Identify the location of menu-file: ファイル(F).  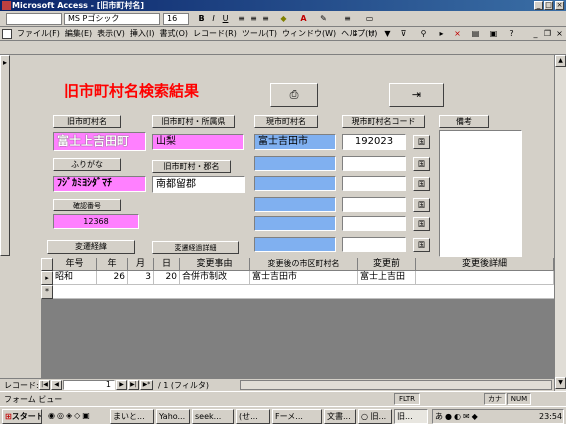
(38, 33).